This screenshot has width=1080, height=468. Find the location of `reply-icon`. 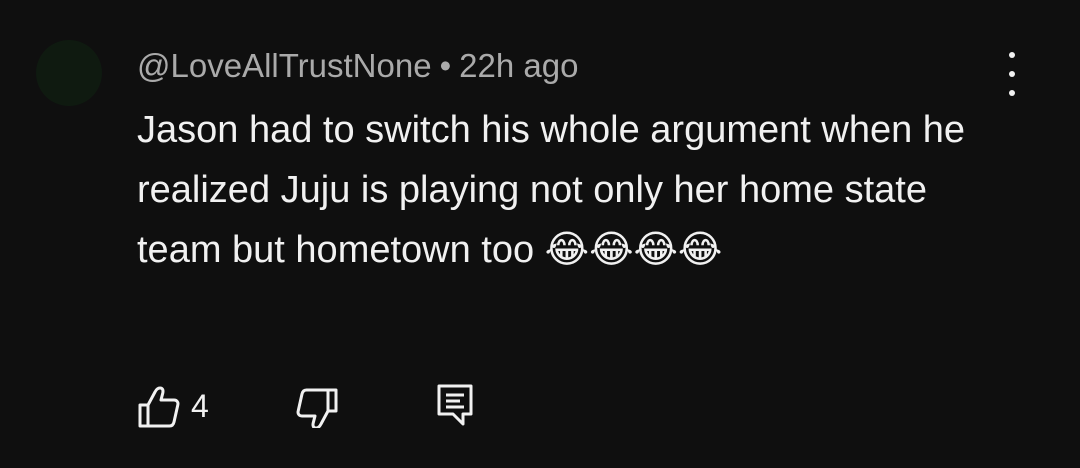

reply-icon is located at coordinates (455, 406).